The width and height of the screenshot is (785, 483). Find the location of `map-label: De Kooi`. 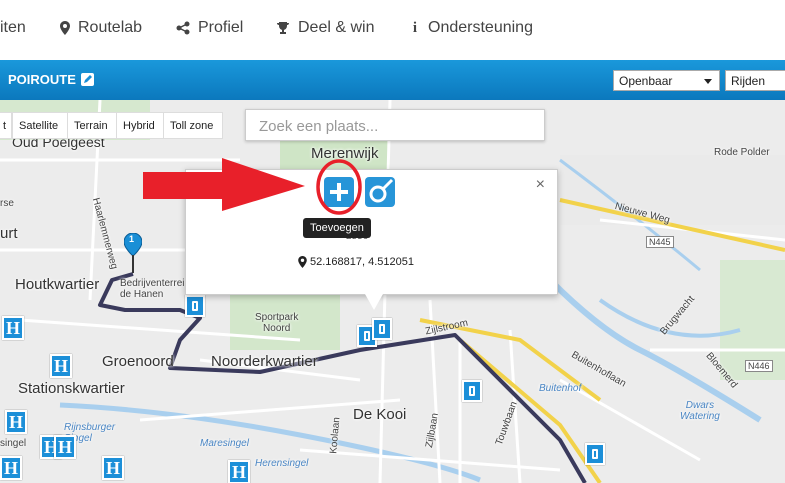

map-label: De Kooi is located at coordinates (380, 414).